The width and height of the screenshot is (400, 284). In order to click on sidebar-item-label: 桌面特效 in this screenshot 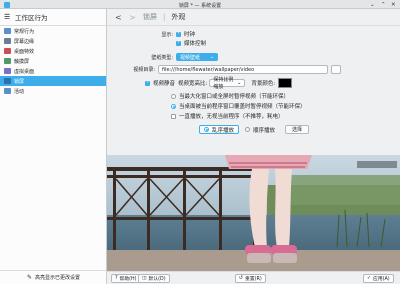, I will do `click(24, 51)`.